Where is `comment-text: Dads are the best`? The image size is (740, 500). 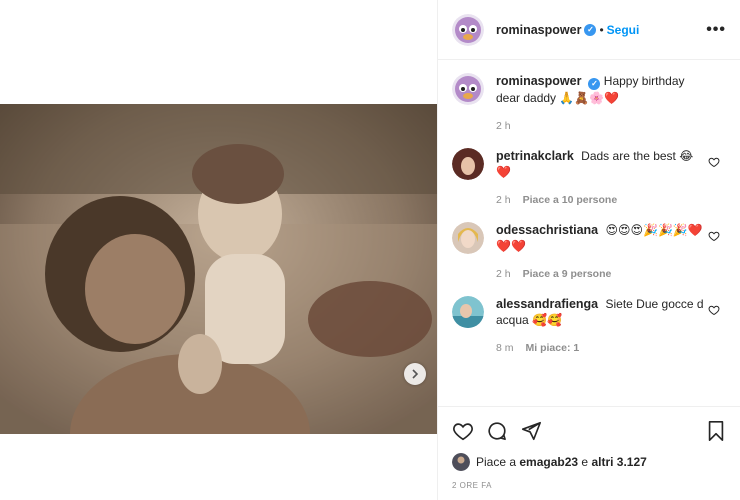 comment-text: Dads are the best is located at coordinates (628, 156).